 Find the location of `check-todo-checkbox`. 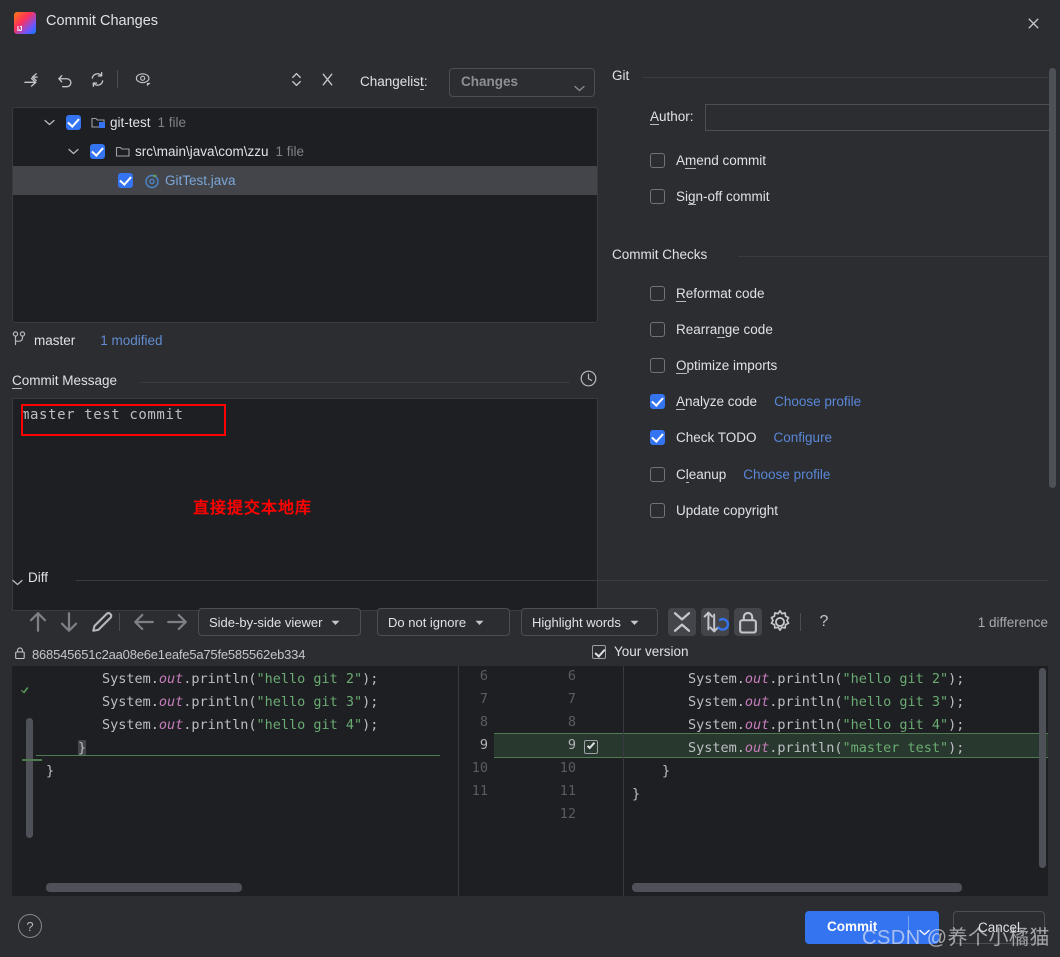

check-todo-checkbox is located at coordinates (657, 437).